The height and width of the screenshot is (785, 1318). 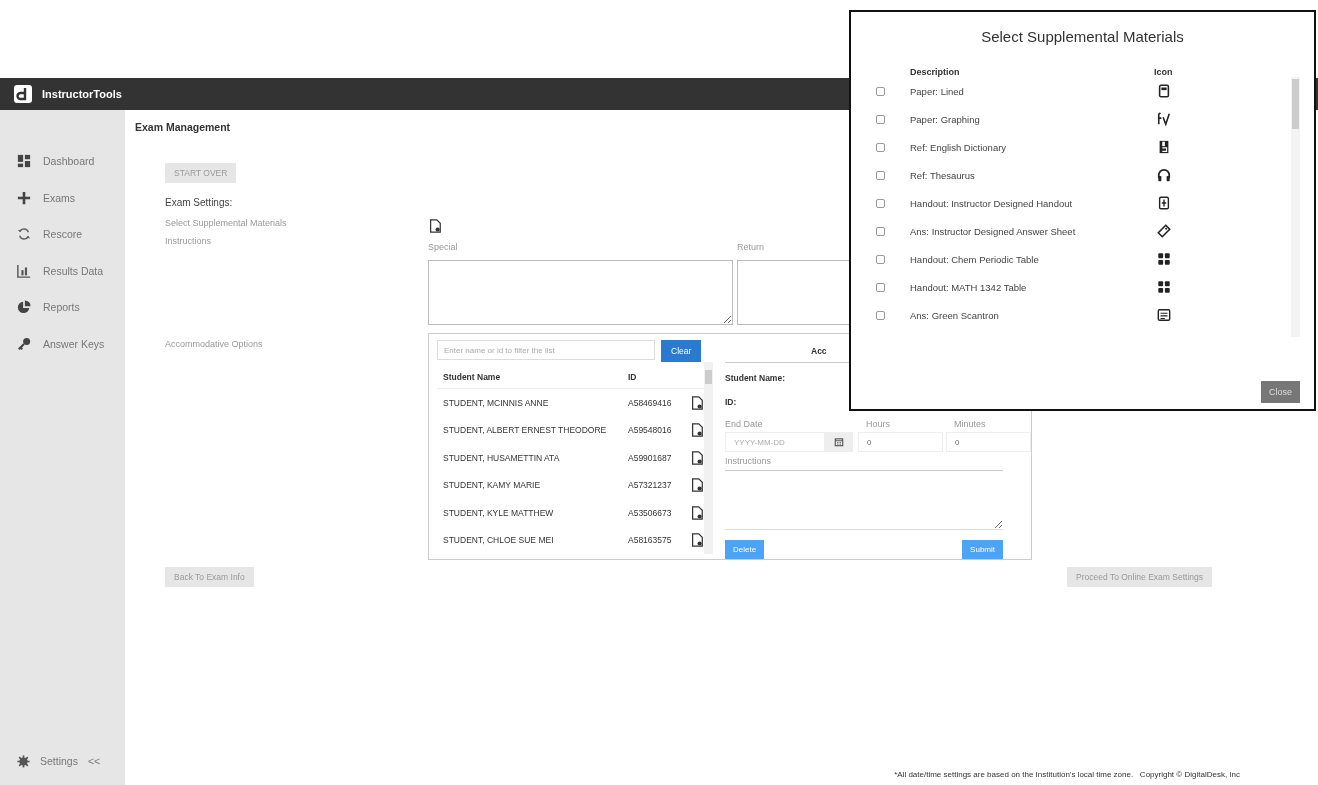 I want to click on handout-icon, so click(x=1164, y=203).